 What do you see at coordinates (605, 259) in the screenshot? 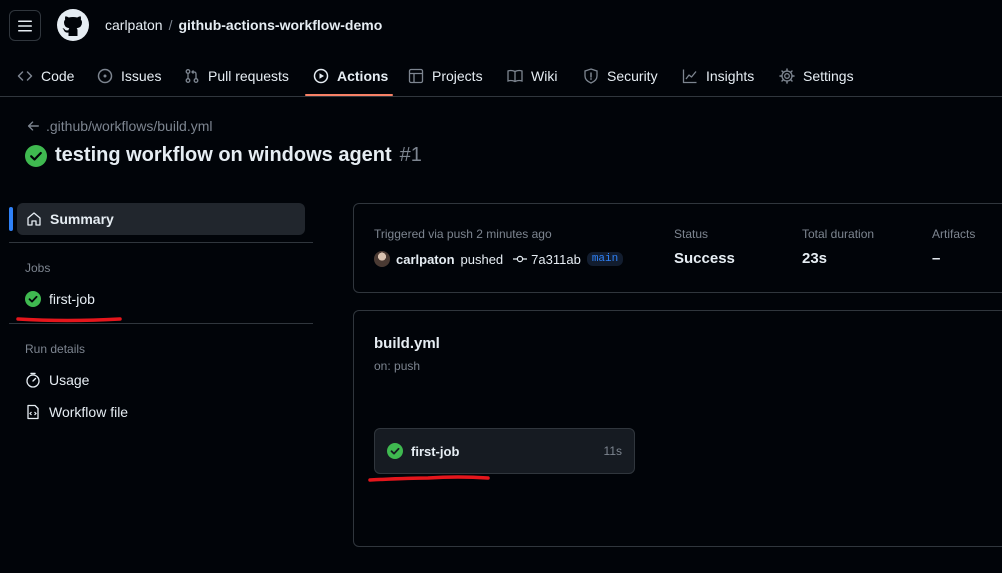
I see `branch-badge: main` at bounding box center [605, 259].